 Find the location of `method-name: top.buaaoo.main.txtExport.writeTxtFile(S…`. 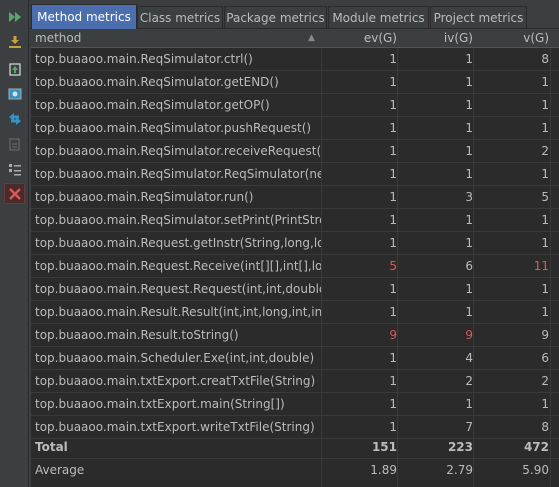

method-name: top.buaaoo.main.txtExport.writeTxtFile(S… is located at coordinates (175, 427).